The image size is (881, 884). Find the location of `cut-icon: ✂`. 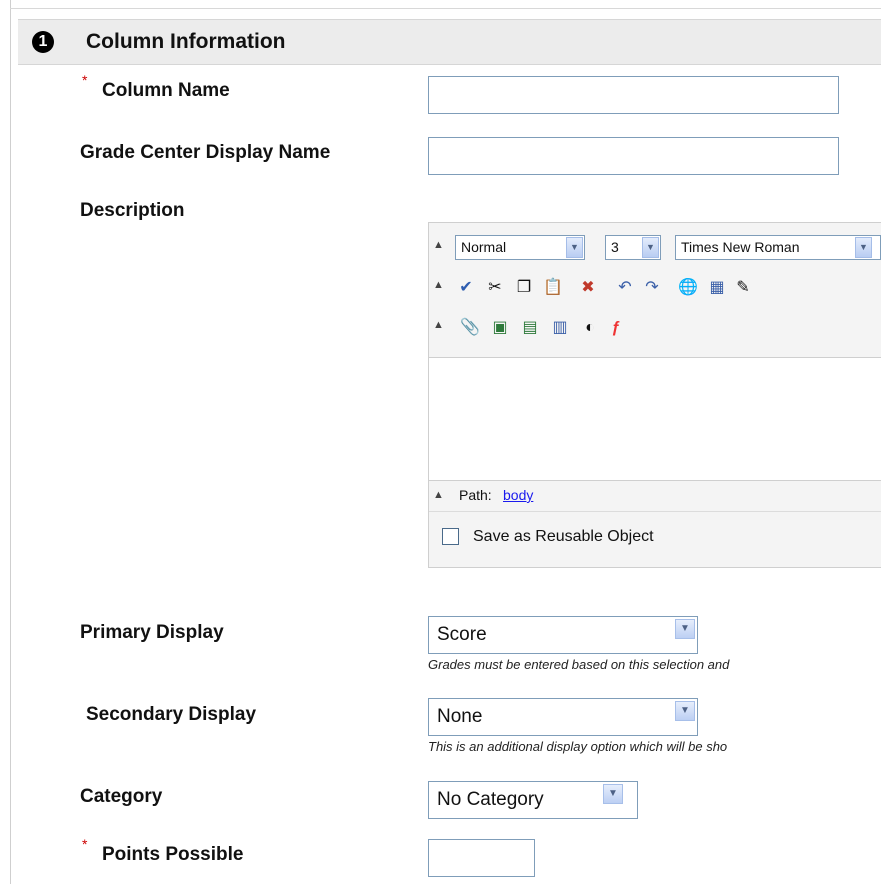

cut-icon: ✂ is located at coordinates (495, 288).